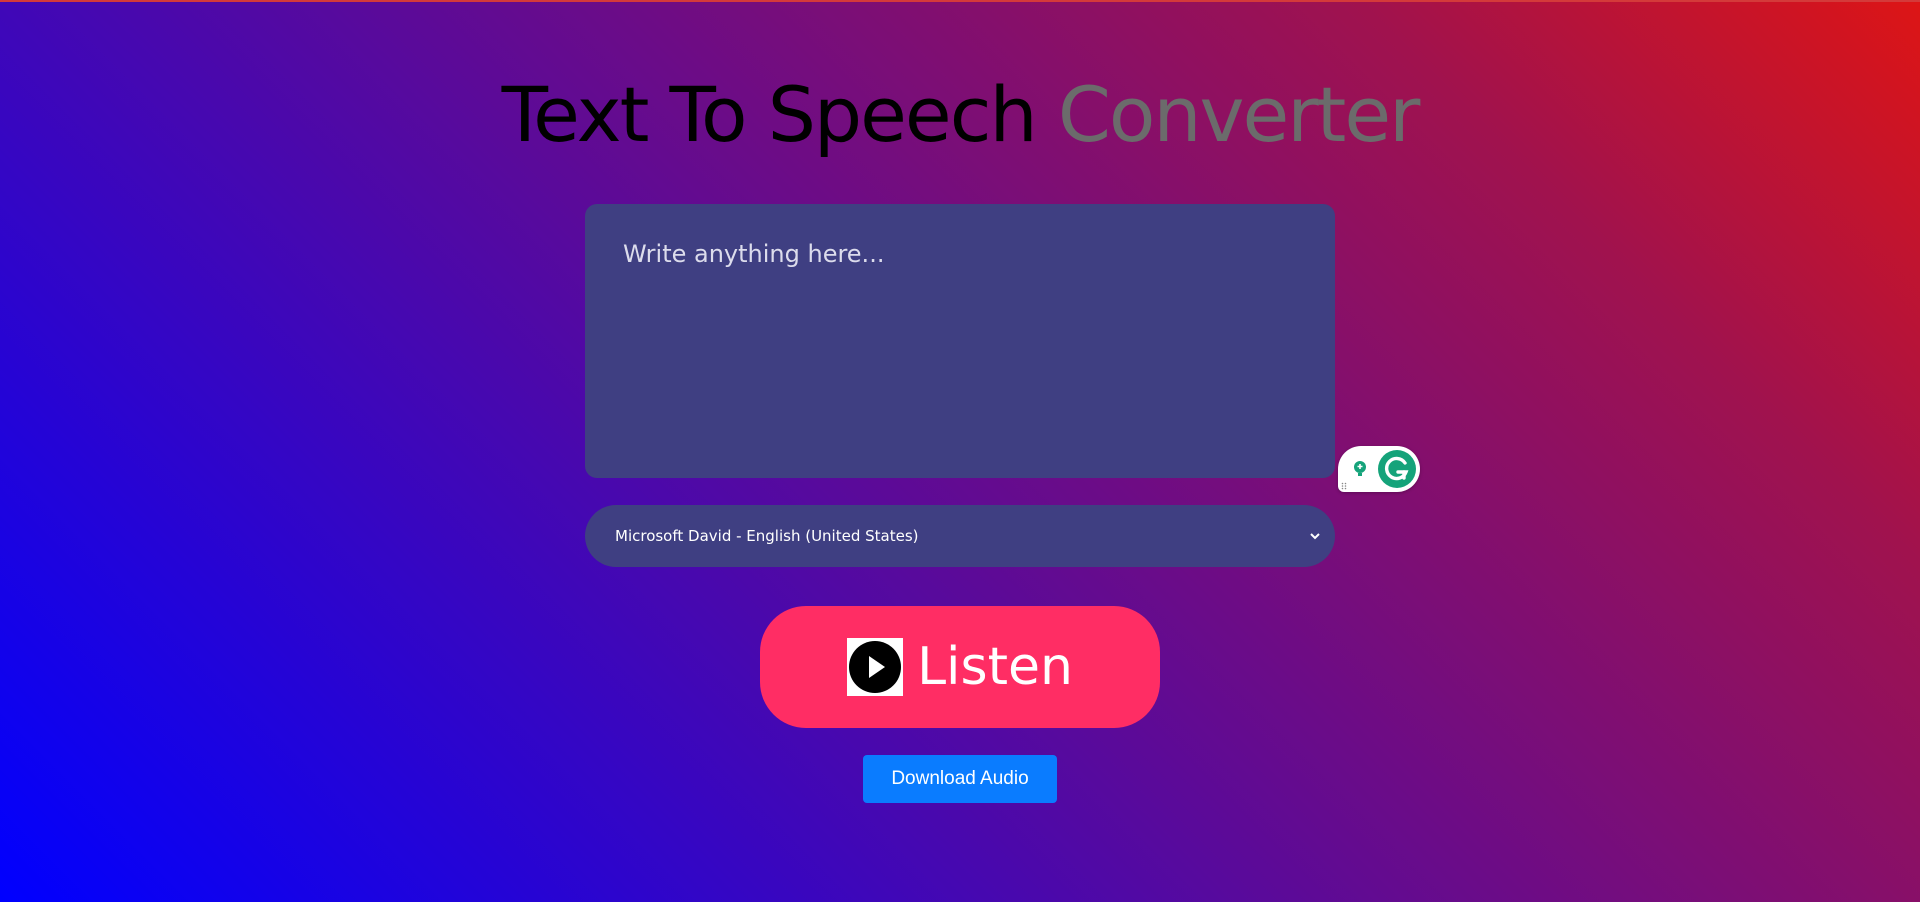 This screenshot has height=902, width=1920. Describe the element at coordinates (1315, 536) in the screenshot. I see `chevron-down-icon` at that location.